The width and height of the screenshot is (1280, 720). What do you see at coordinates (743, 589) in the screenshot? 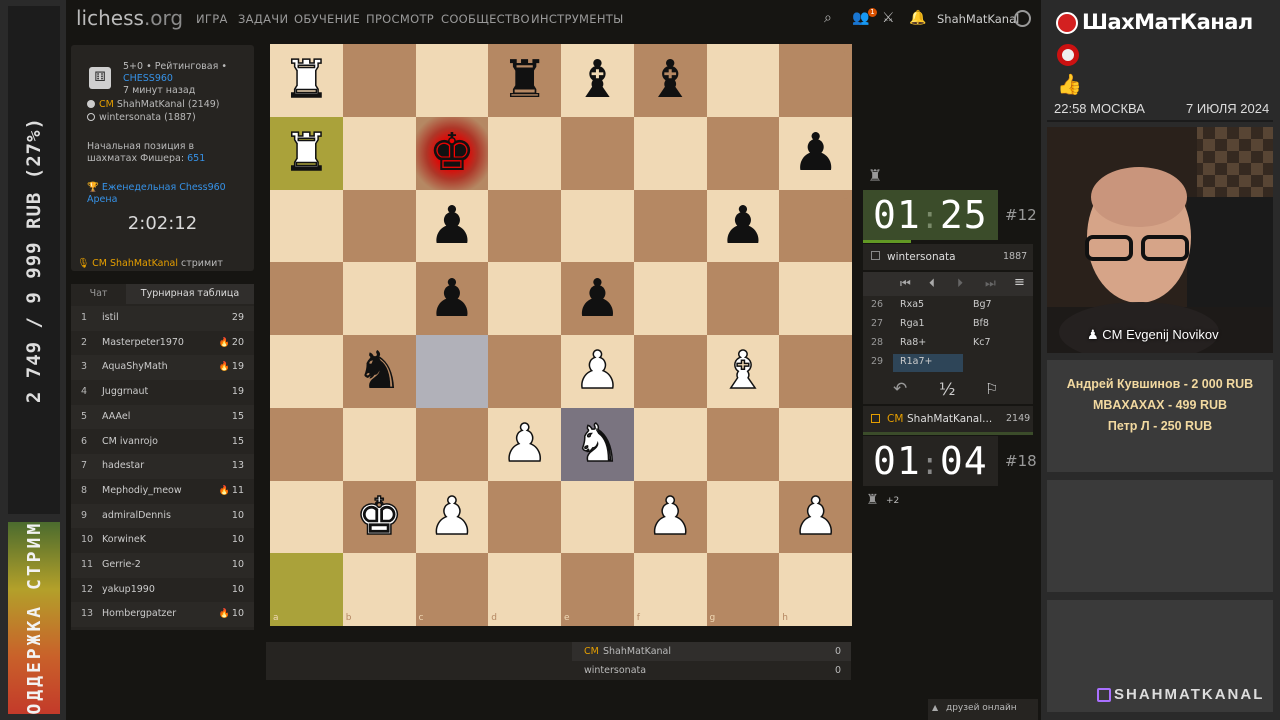
I see `square-g1` at bounding box center [743, 589].